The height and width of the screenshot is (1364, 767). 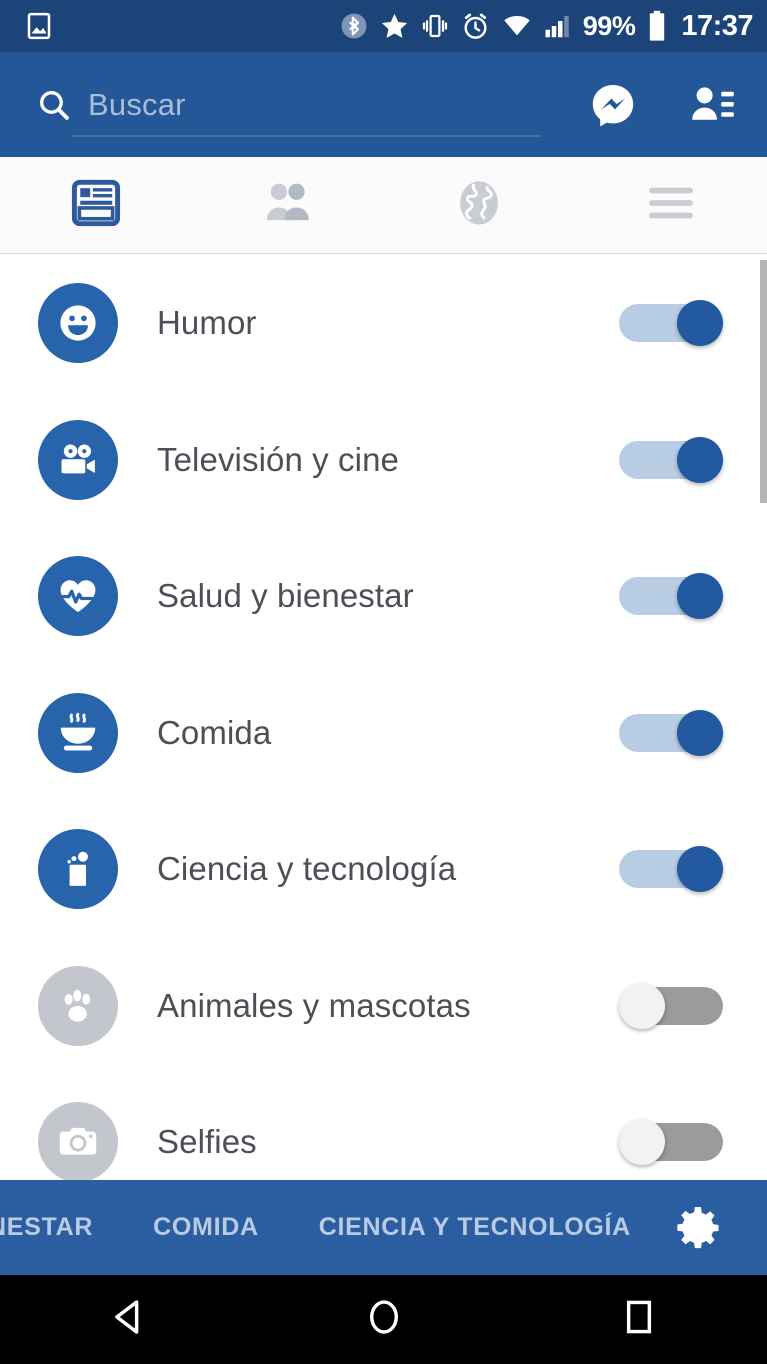 What do you see at coordinates (207, 1142) in the screenshot?
I see `list-item-label: Selfies` at bounding box center [207, 1142].